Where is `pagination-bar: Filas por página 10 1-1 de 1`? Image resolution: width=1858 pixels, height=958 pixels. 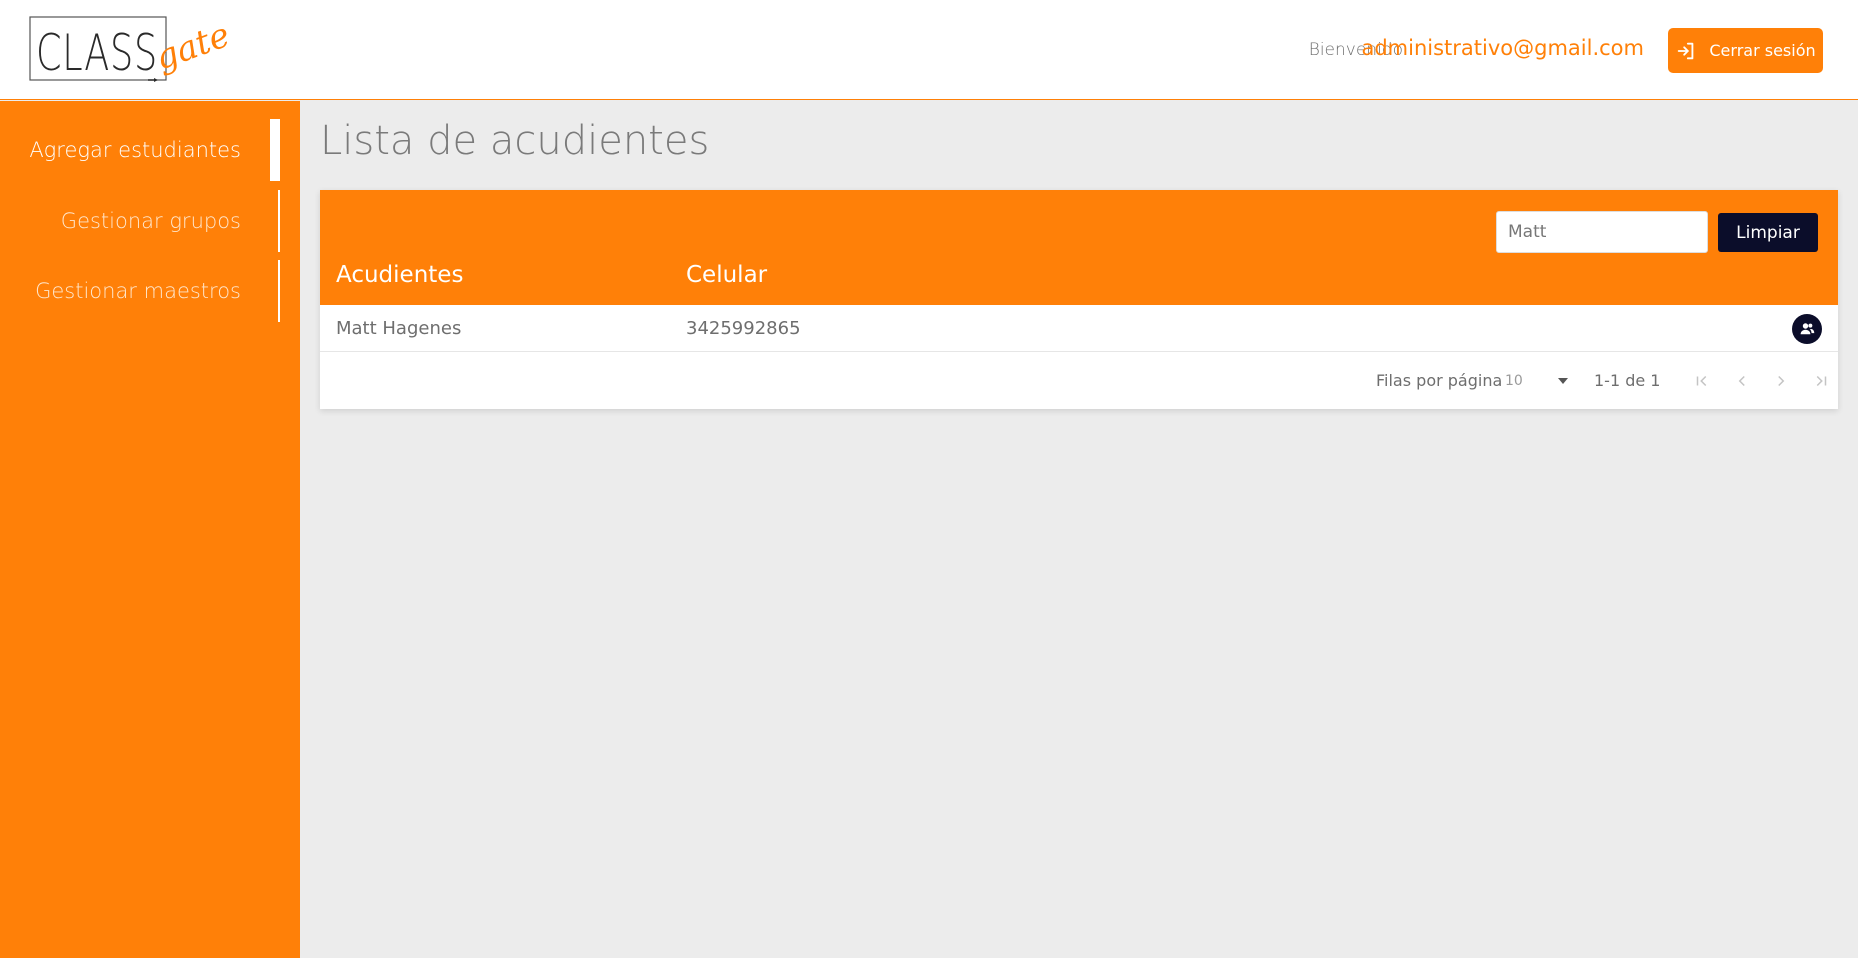 pagination-bar: Filas por página 10 1-1 de 1 is located at coordinates (1079, 381).